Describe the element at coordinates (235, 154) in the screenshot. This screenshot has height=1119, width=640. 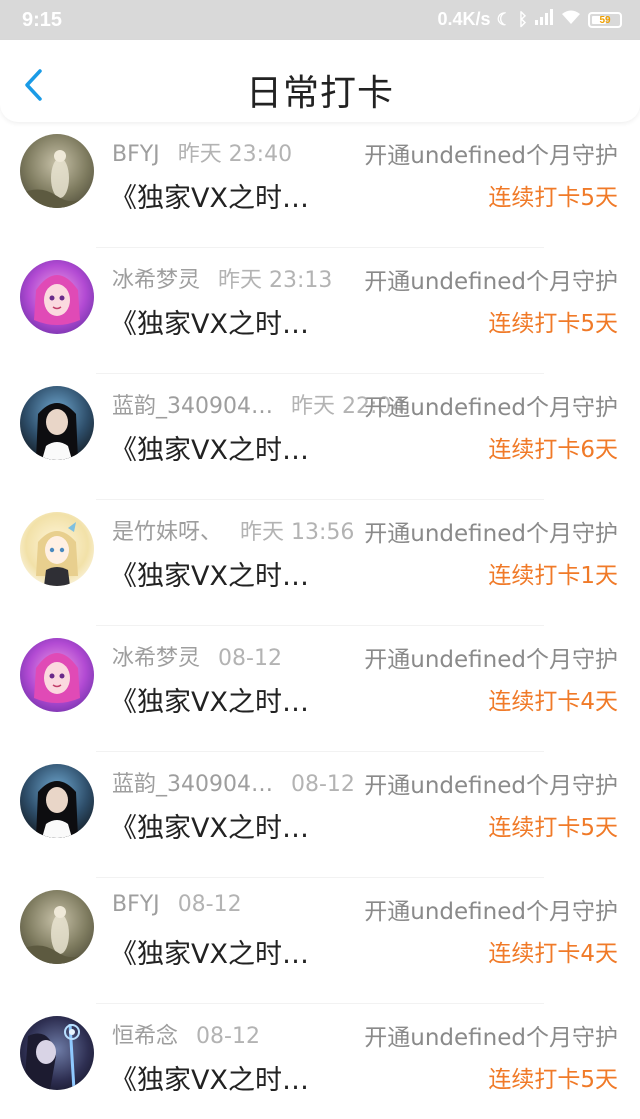
I see `post-time: 昨天 23:40` at that location.